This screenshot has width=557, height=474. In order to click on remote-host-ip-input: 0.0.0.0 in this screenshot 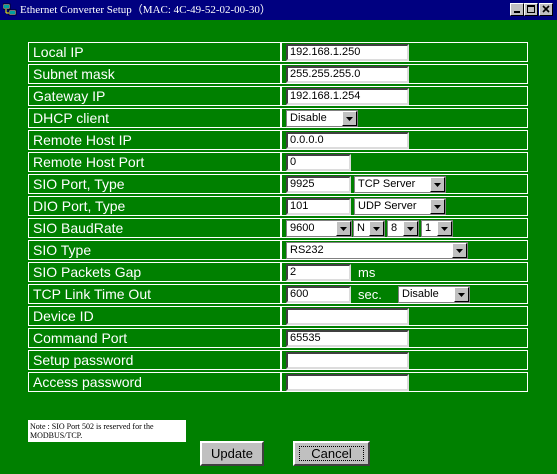, I will do `click(347, 140)`.